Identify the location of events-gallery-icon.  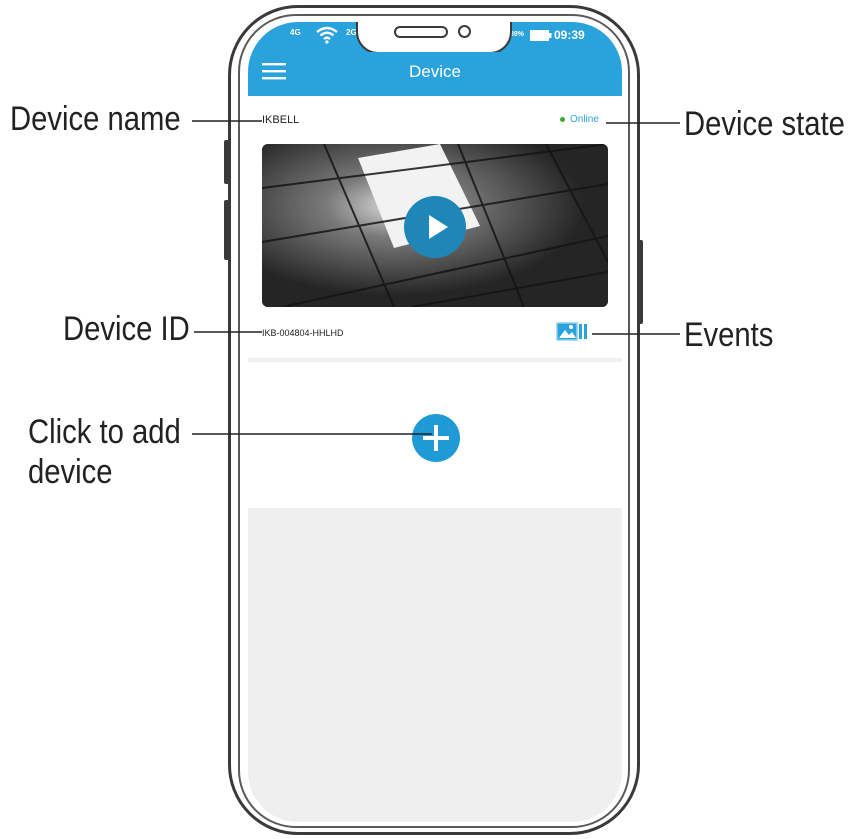
(571, 331).